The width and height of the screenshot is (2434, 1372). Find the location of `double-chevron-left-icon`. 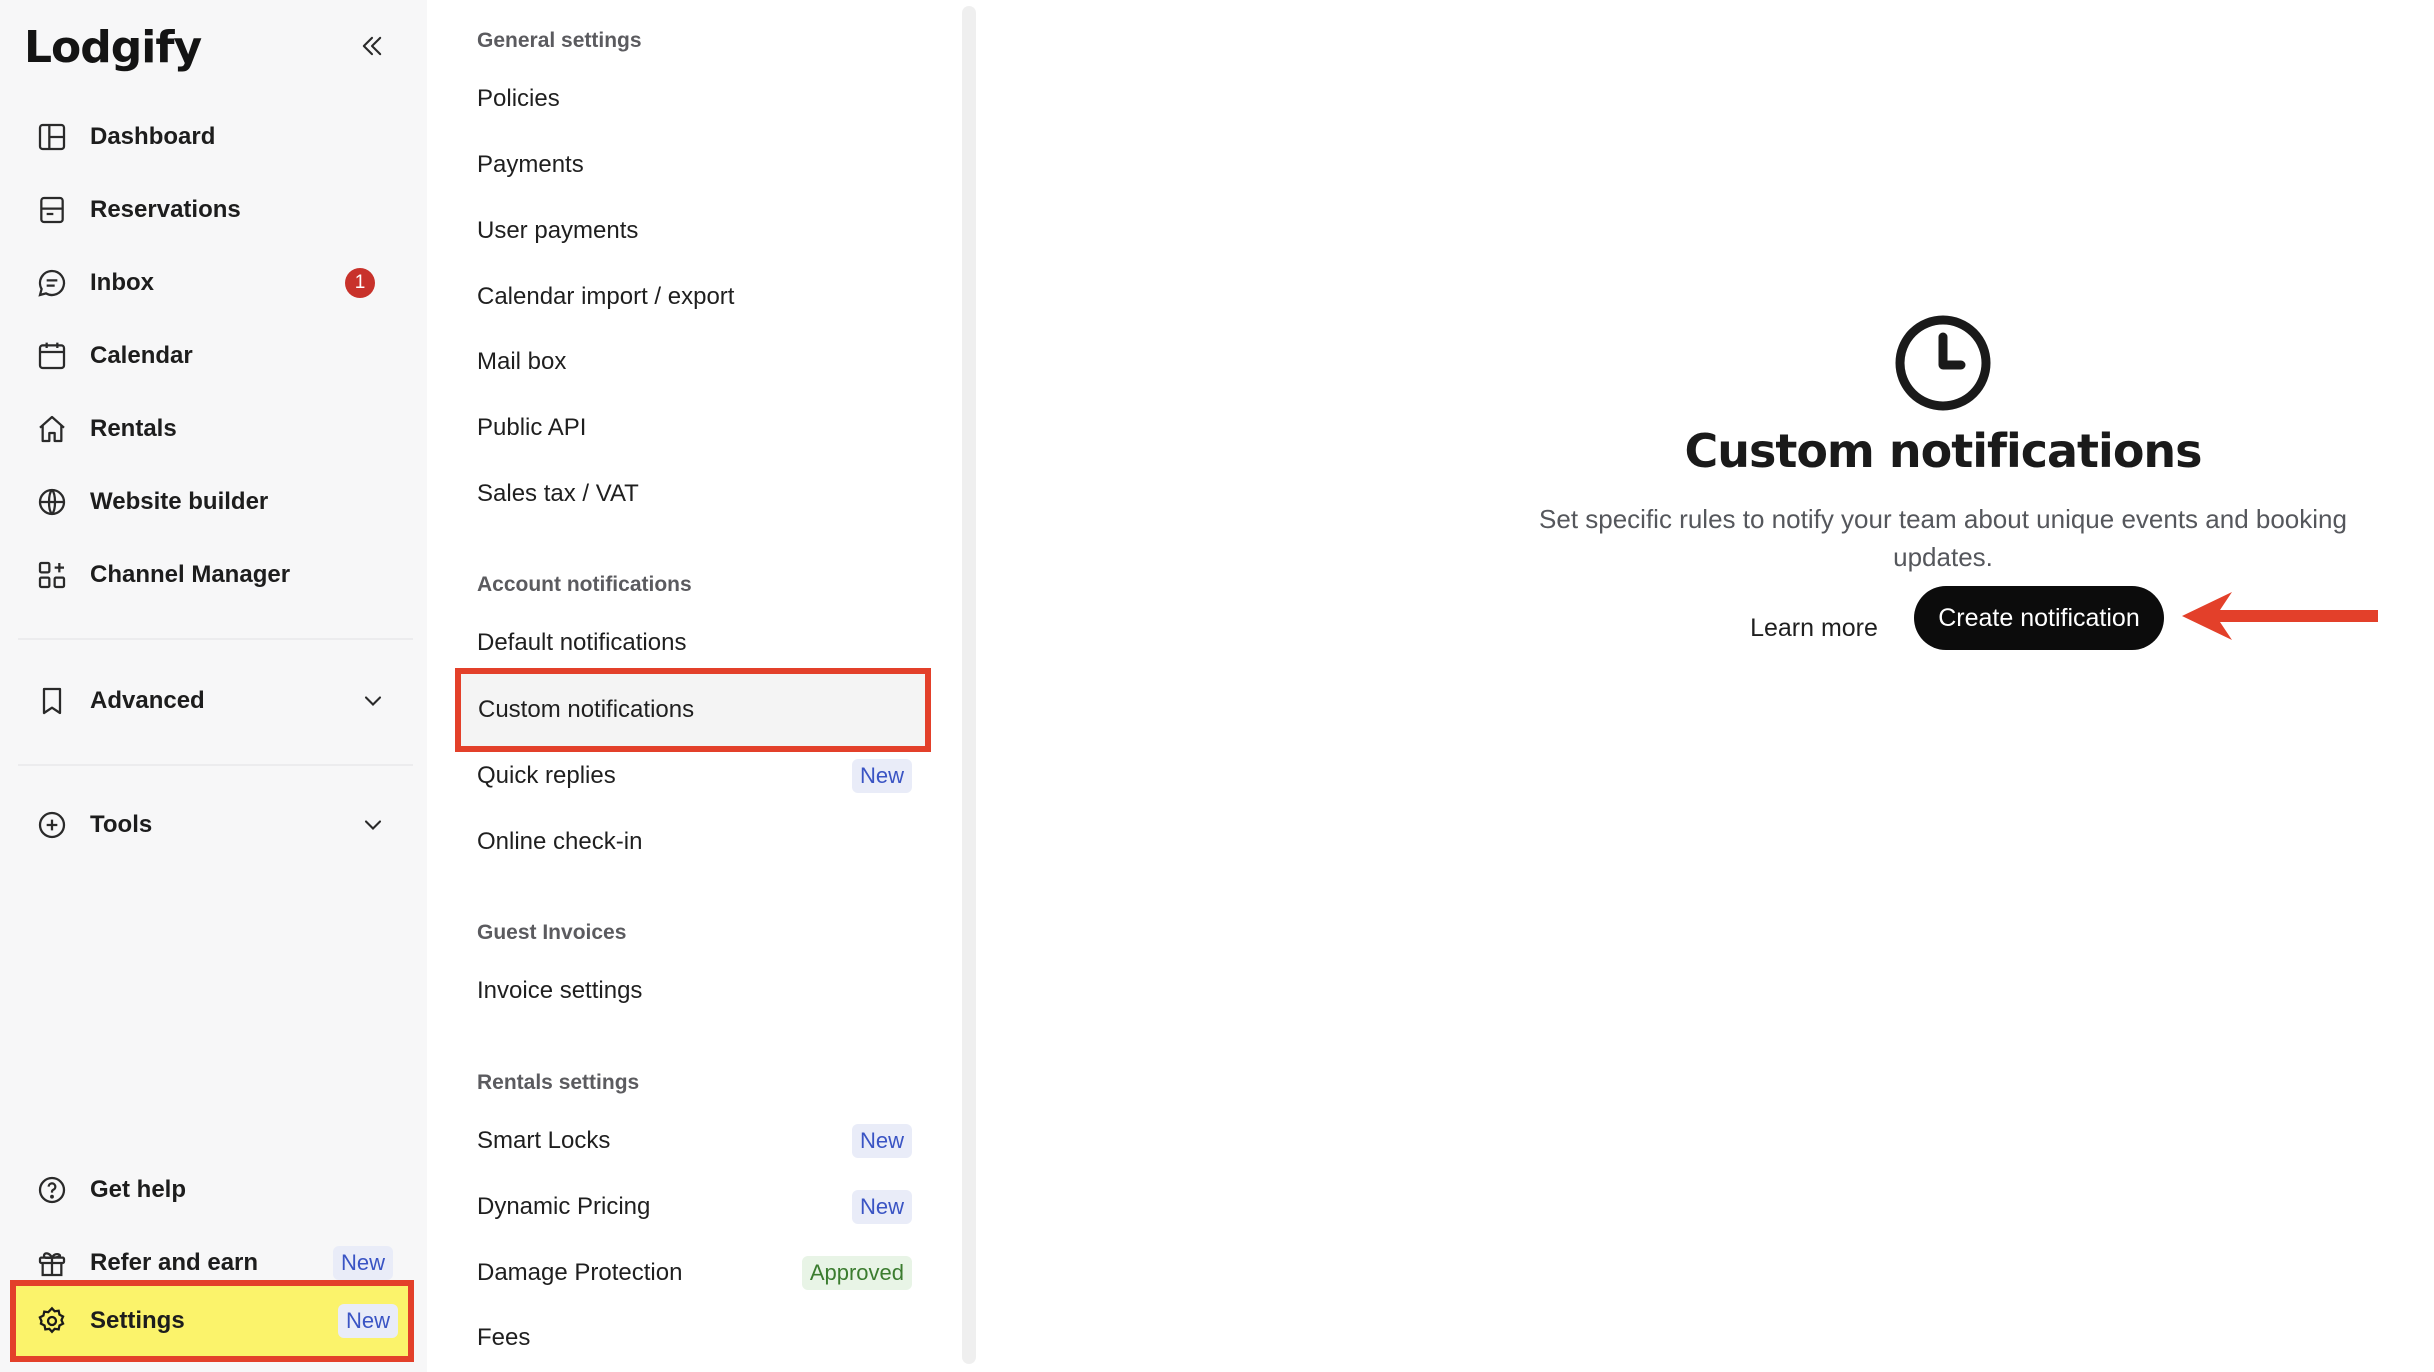

double-chevron-left-icon is located at coordinates (372, 46).